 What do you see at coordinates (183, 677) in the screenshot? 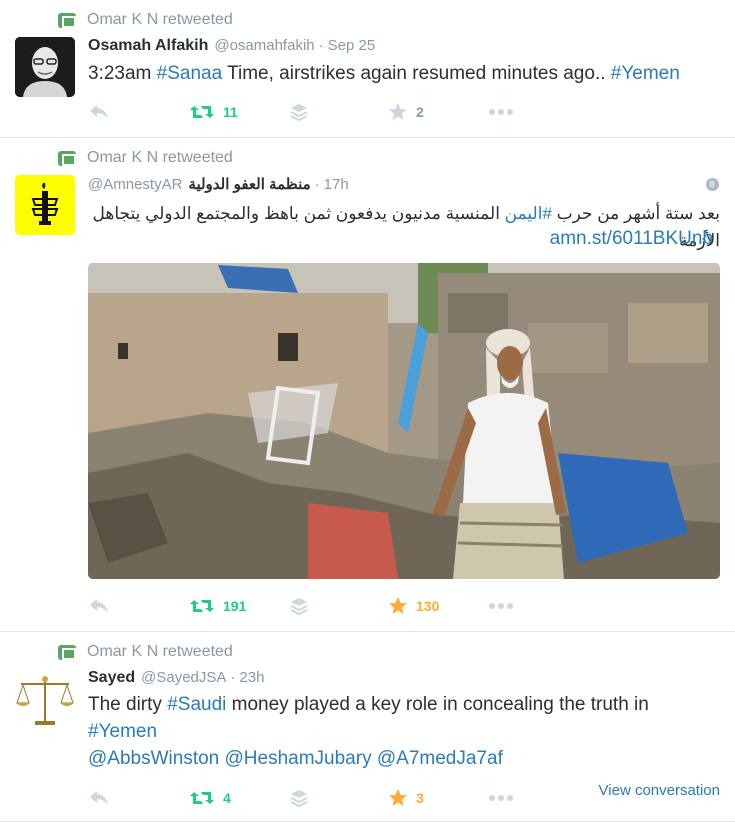
I see `username: @SayedJSA` at bounding box center [183, 677].